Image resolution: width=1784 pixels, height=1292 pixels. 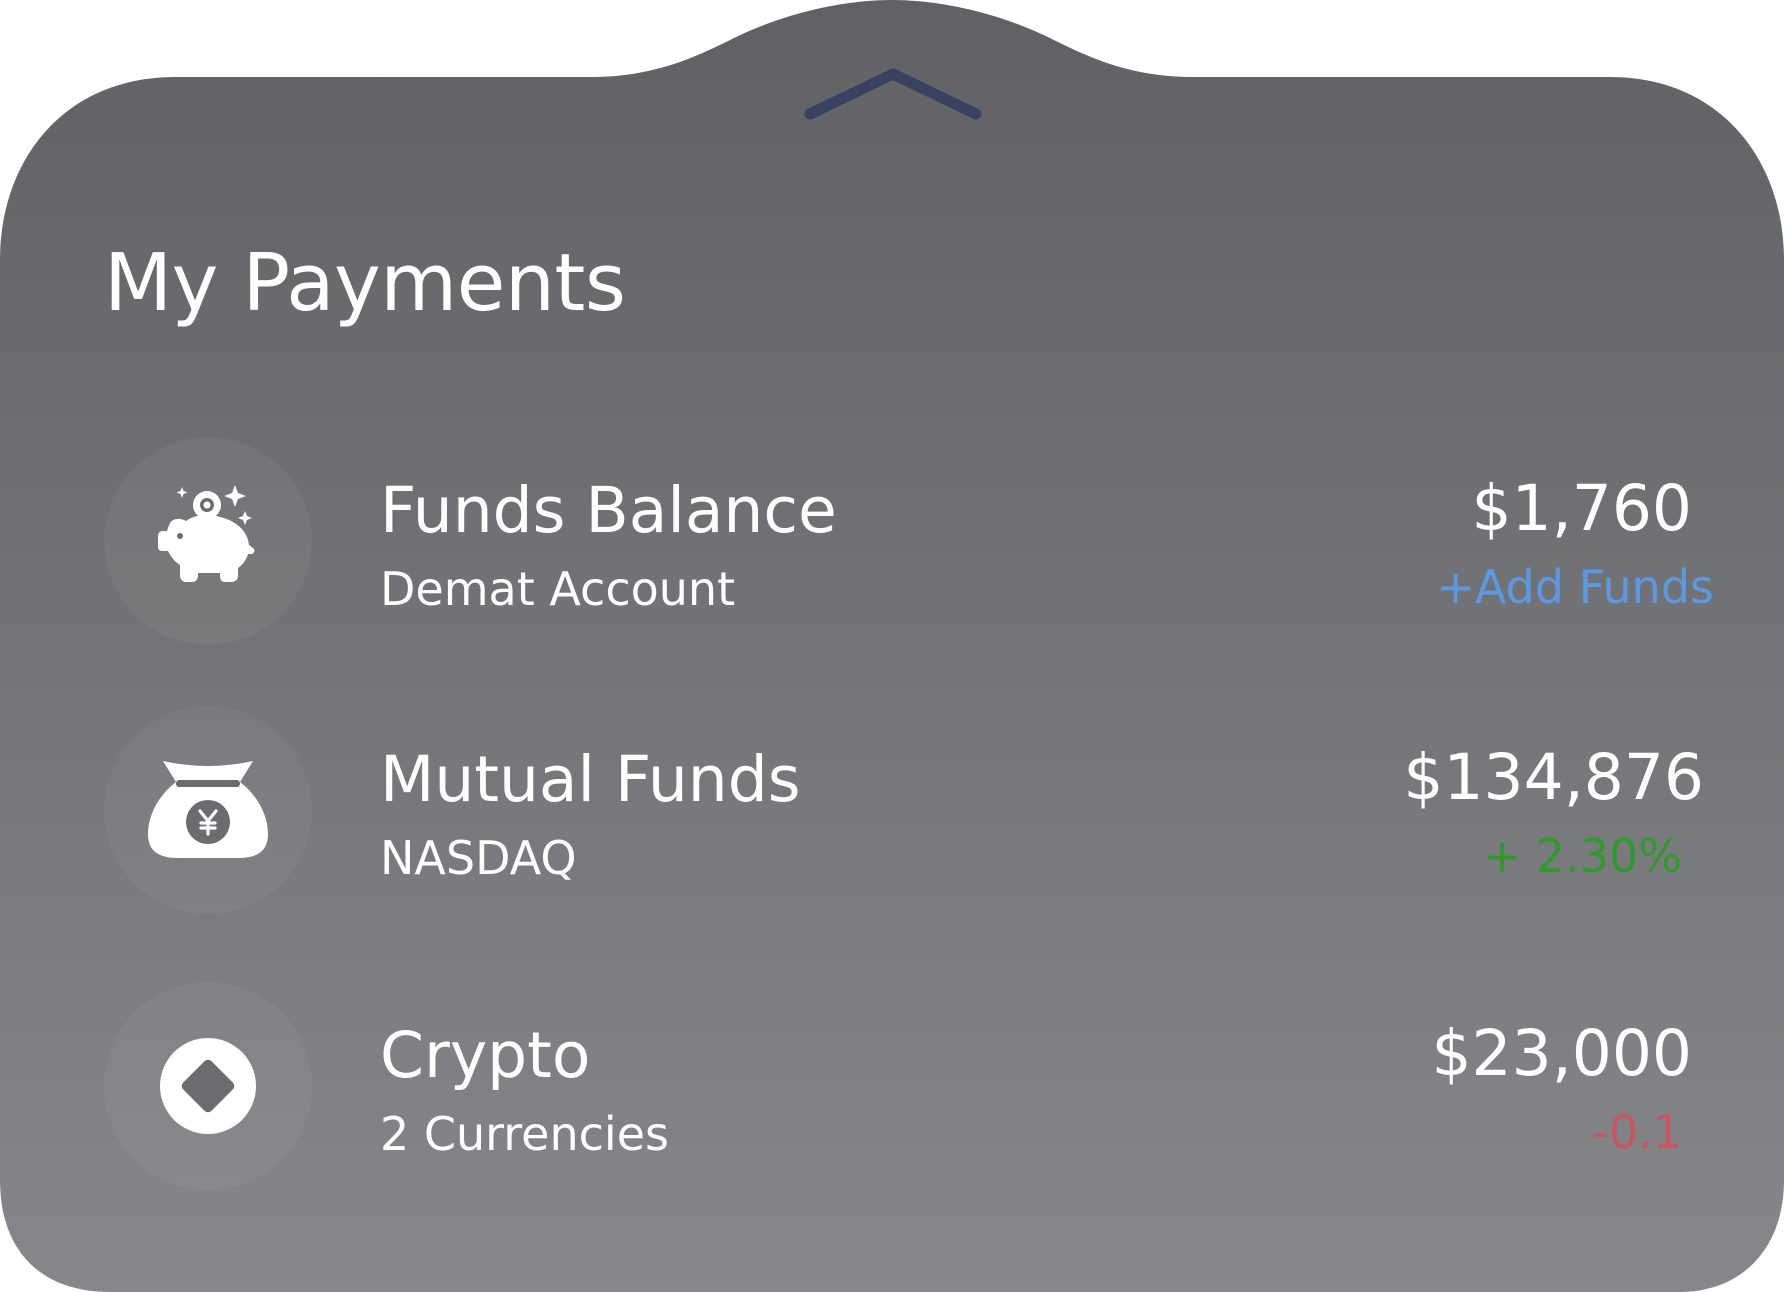 What do you see at coordinates (1582, 856) in the screenshot?
I see `item-change: + 2.30%` at bounding box center [1582, 856].